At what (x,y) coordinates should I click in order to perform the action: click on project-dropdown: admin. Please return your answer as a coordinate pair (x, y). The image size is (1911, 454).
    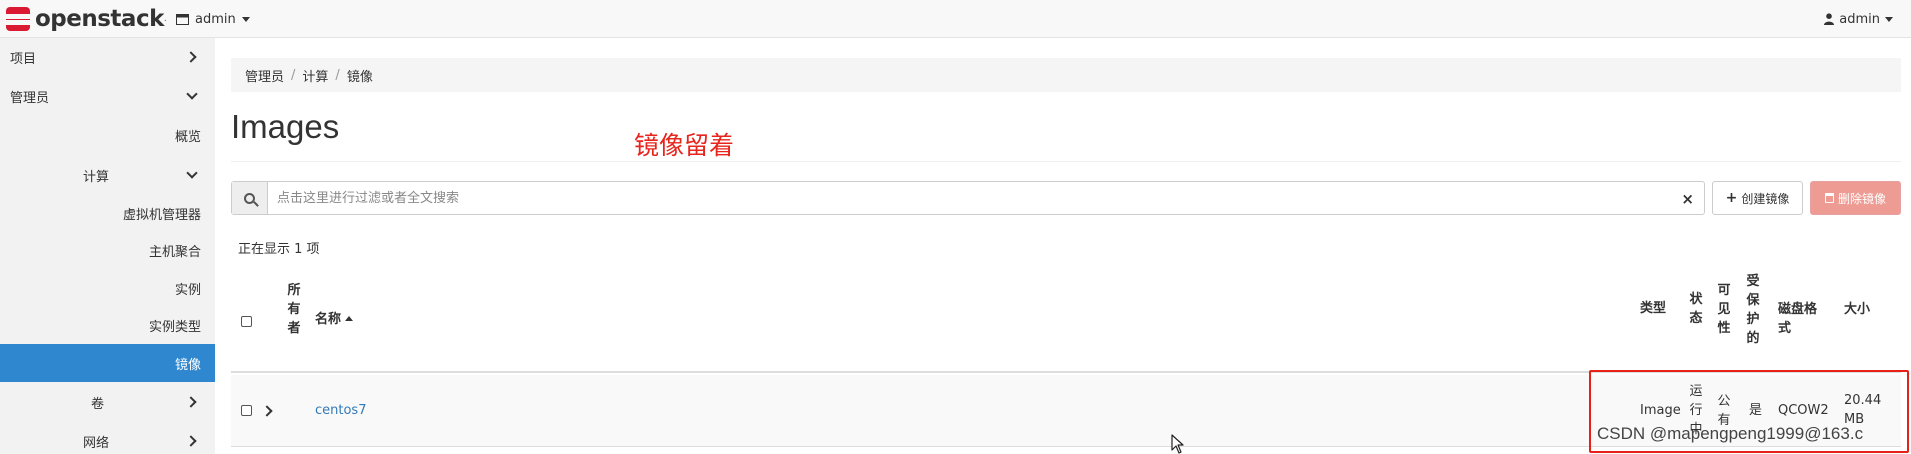
    Looking at the image, I should click on (213, 19).